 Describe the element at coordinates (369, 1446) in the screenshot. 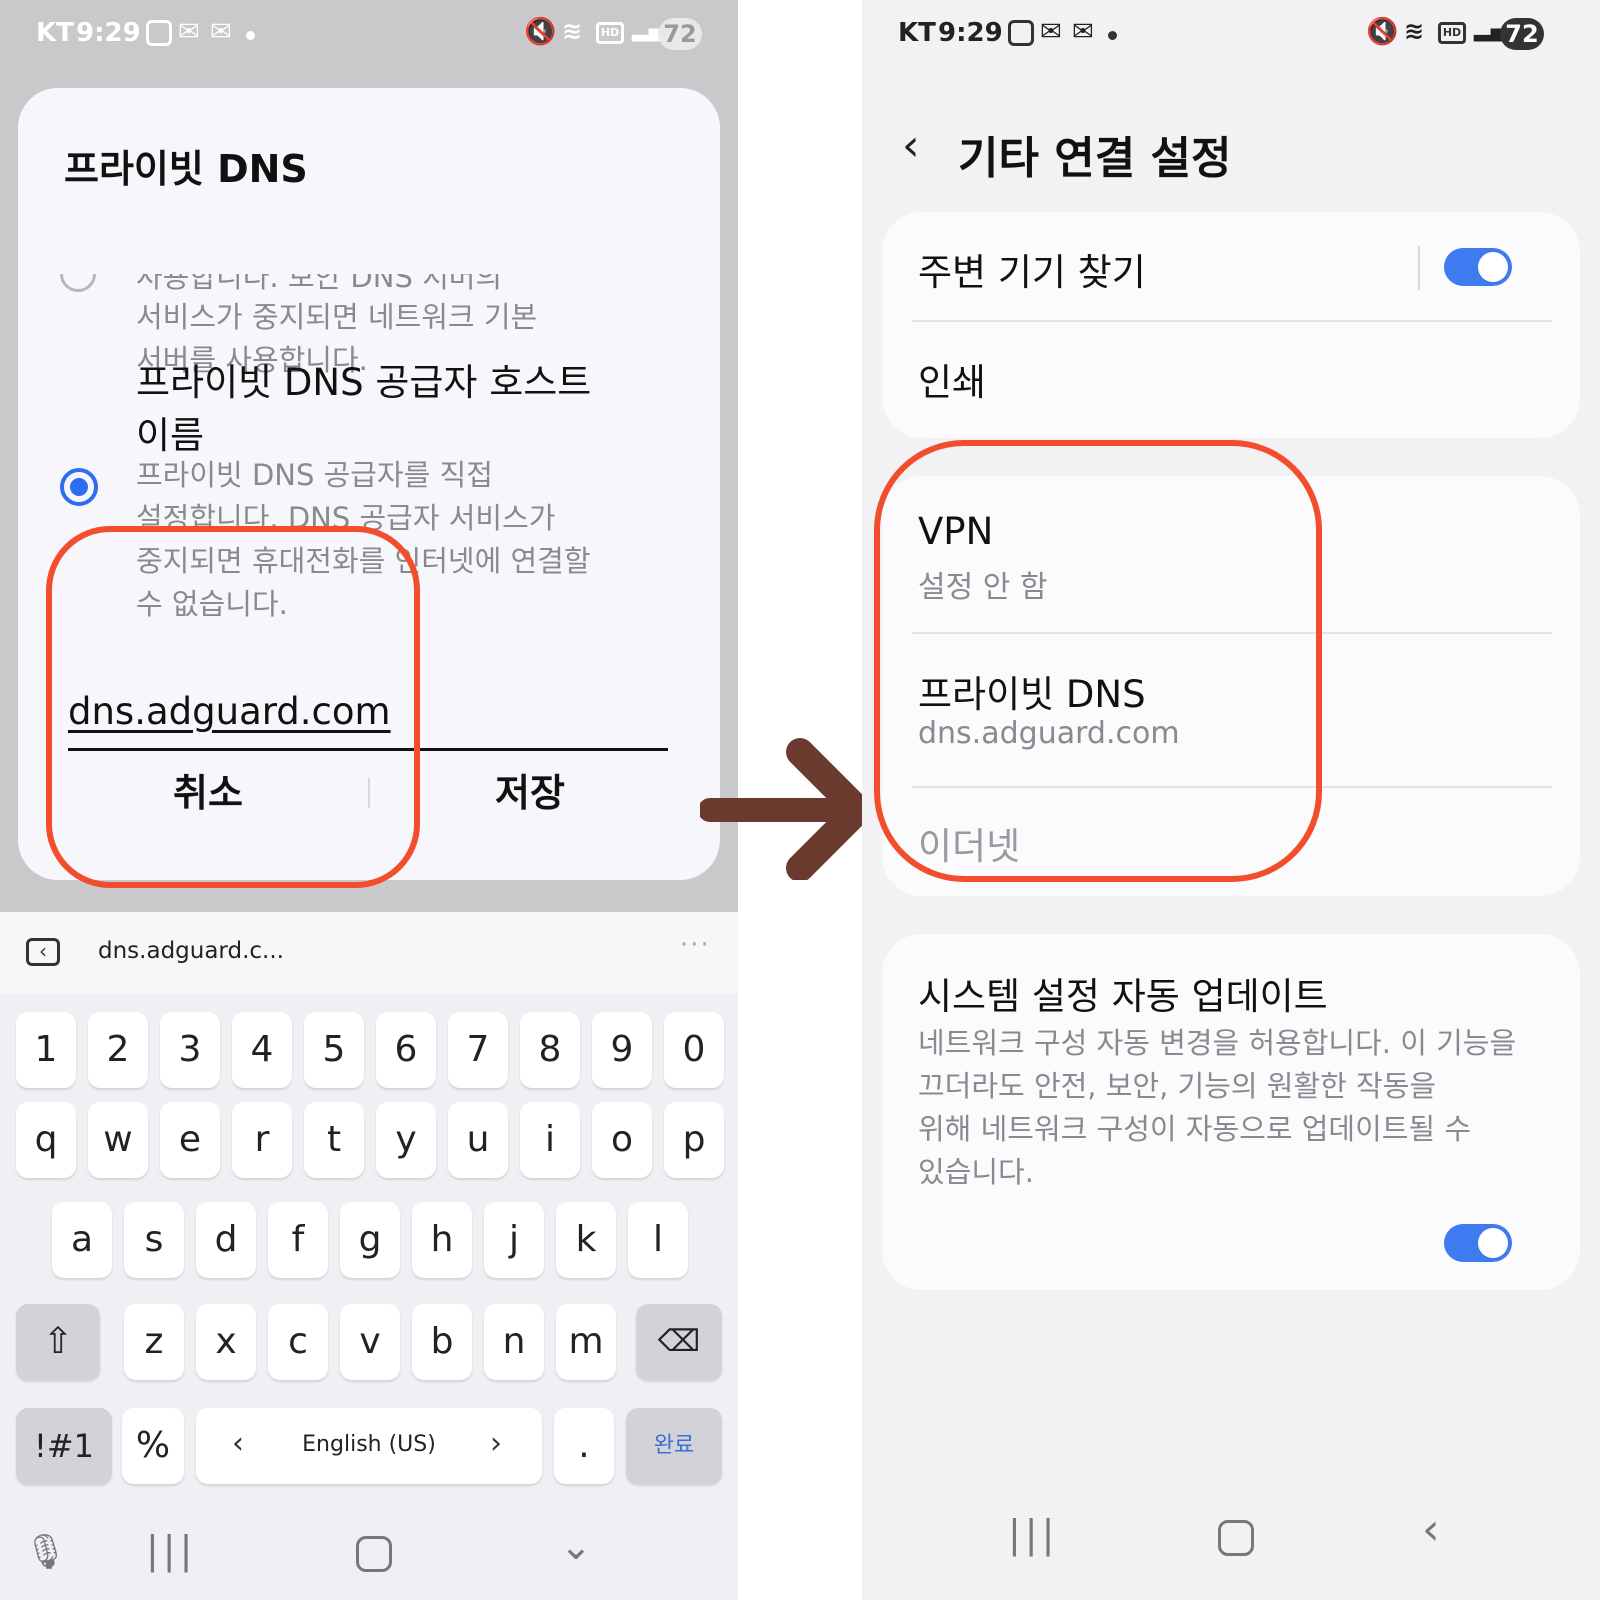

I see `space-key: ‹ English (US) ›` at that location.